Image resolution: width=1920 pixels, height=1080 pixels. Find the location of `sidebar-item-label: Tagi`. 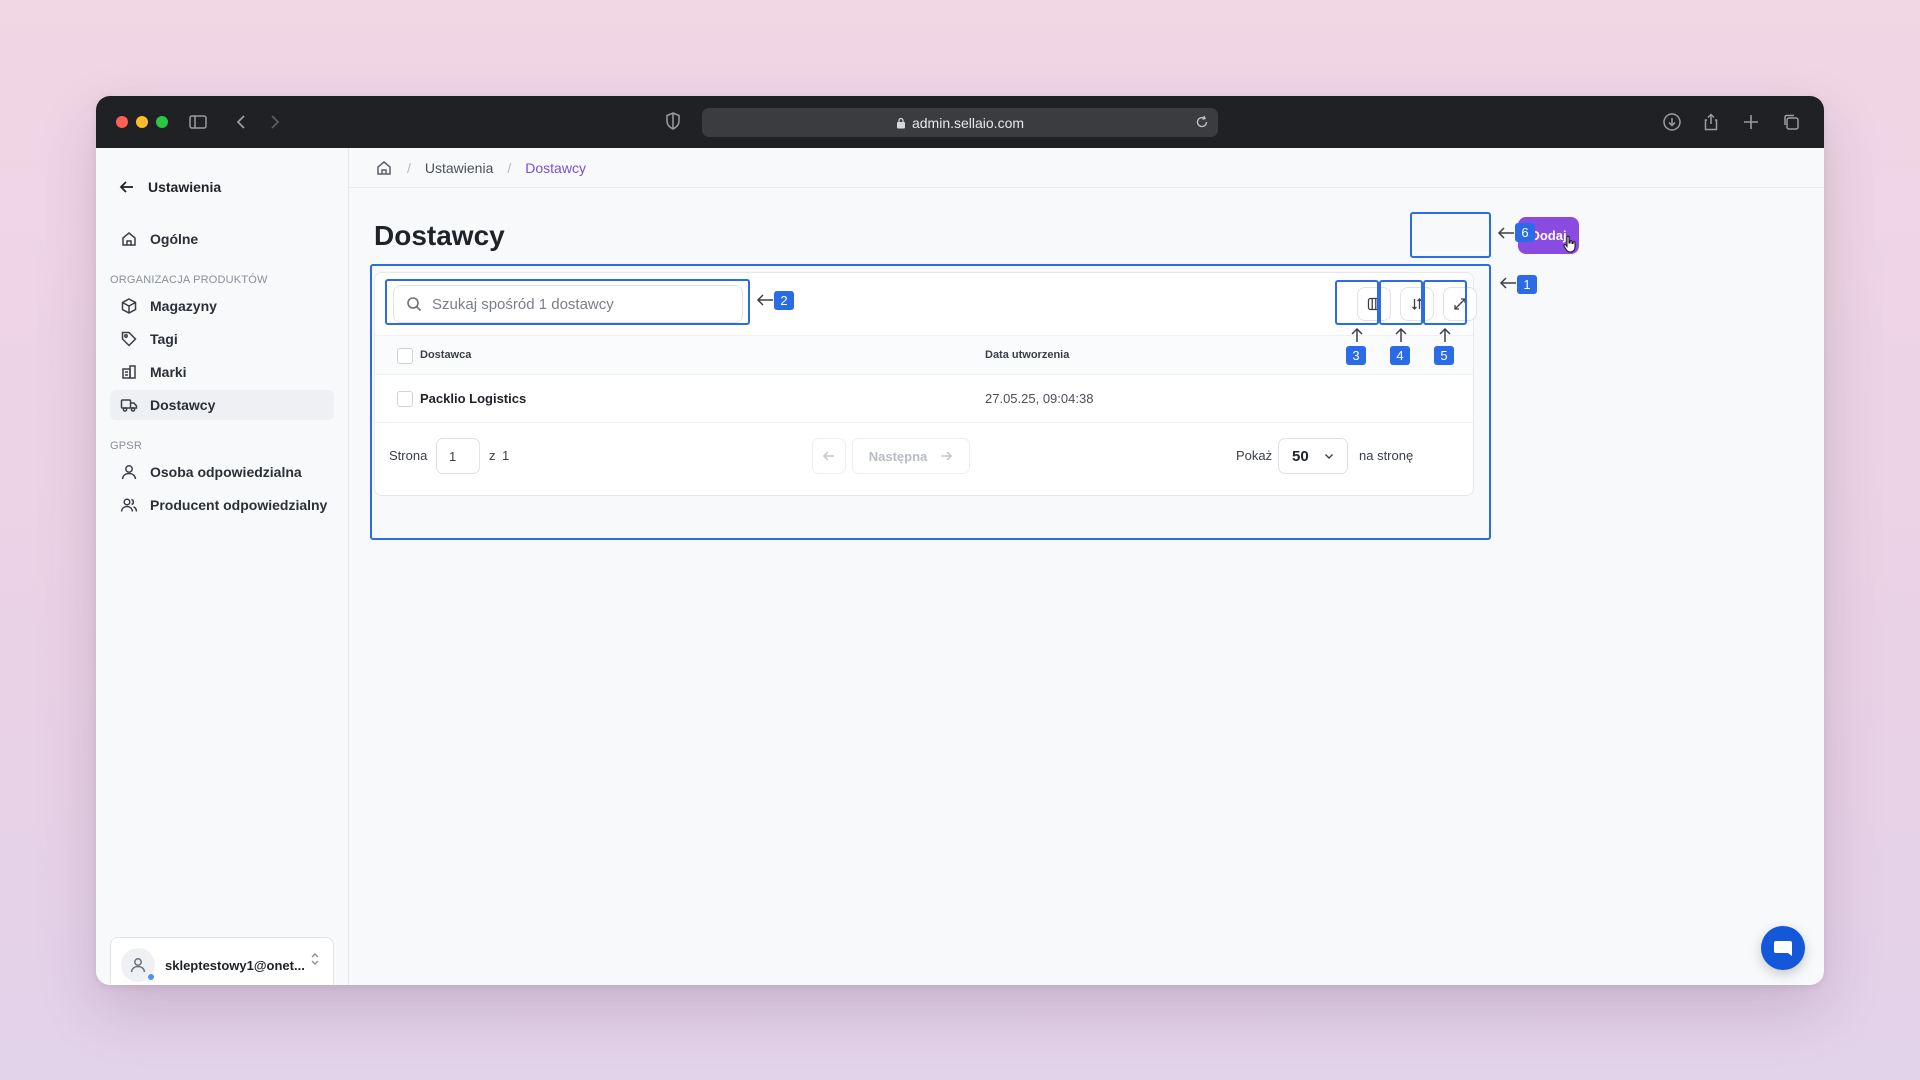

sidebar-item-label: Tagi is located at coordinates (164, 339).